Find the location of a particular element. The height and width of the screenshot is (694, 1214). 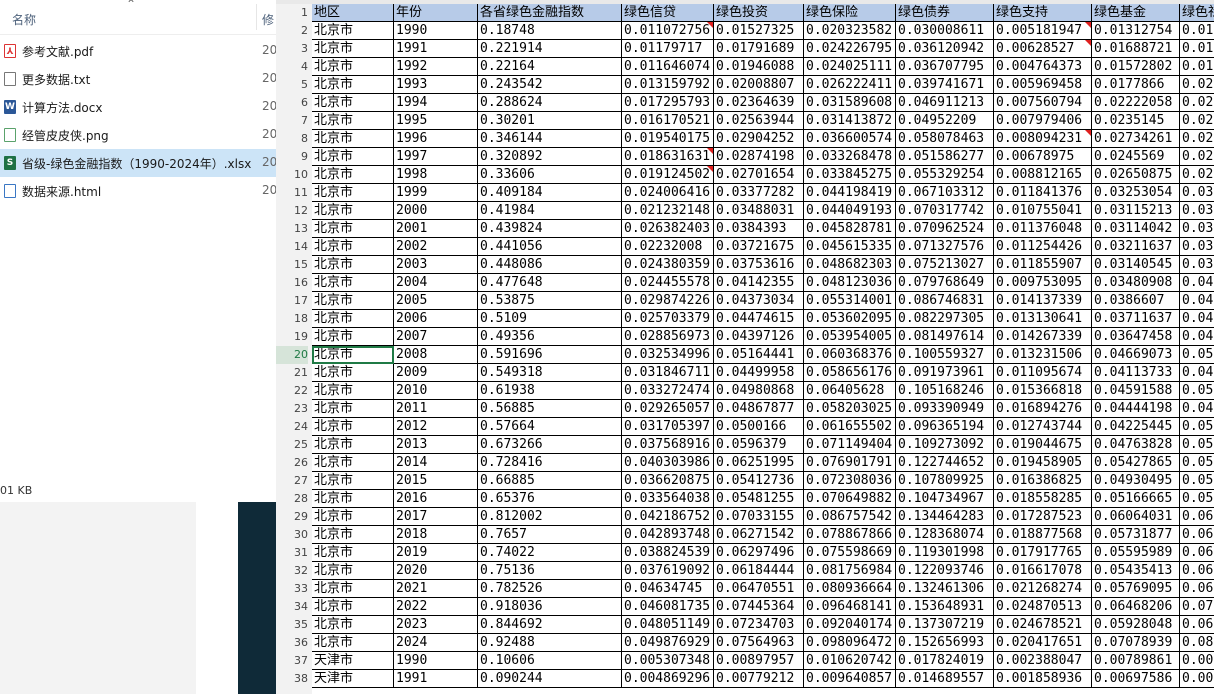

table-cell: 0.044198419 is located at coordinates (850, 193).